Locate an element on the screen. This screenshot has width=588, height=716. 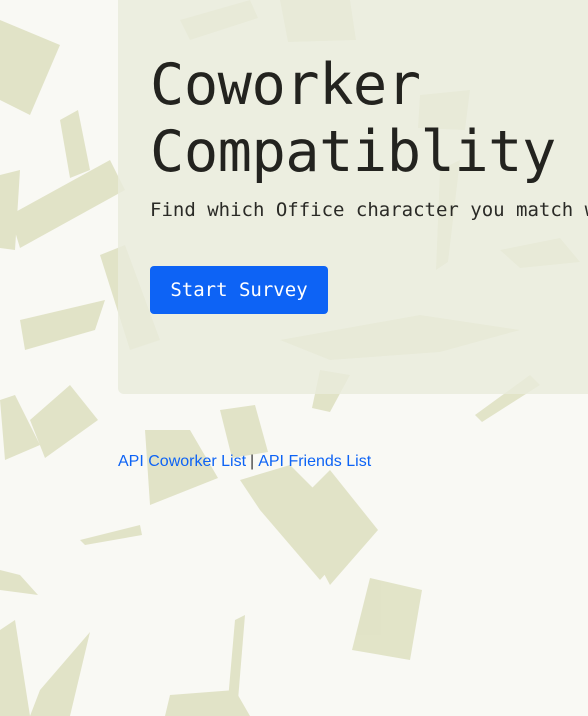
page-title-line-2: Compatiblity is located at coordinates (353, 152).